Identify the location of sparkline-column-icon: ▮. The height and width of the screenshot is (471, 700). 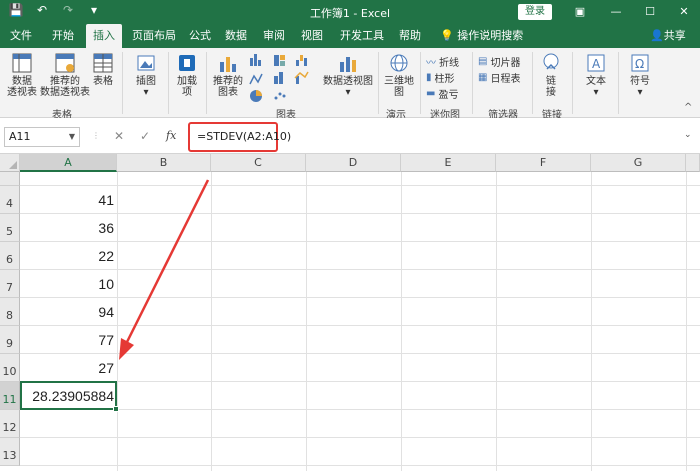
(429, 77).